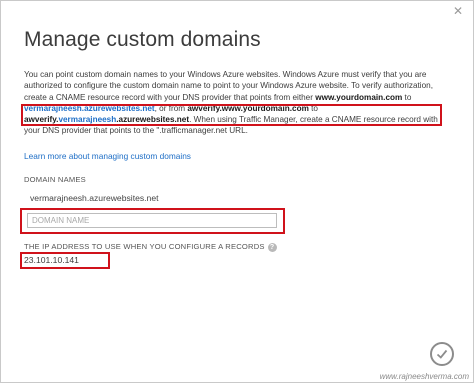 This screenshot has height=383, width=474. Describe the element at coordinates (107, 156) in the screenshot. I see `learn-more-link: Learn more about managing custom domains` at that location.